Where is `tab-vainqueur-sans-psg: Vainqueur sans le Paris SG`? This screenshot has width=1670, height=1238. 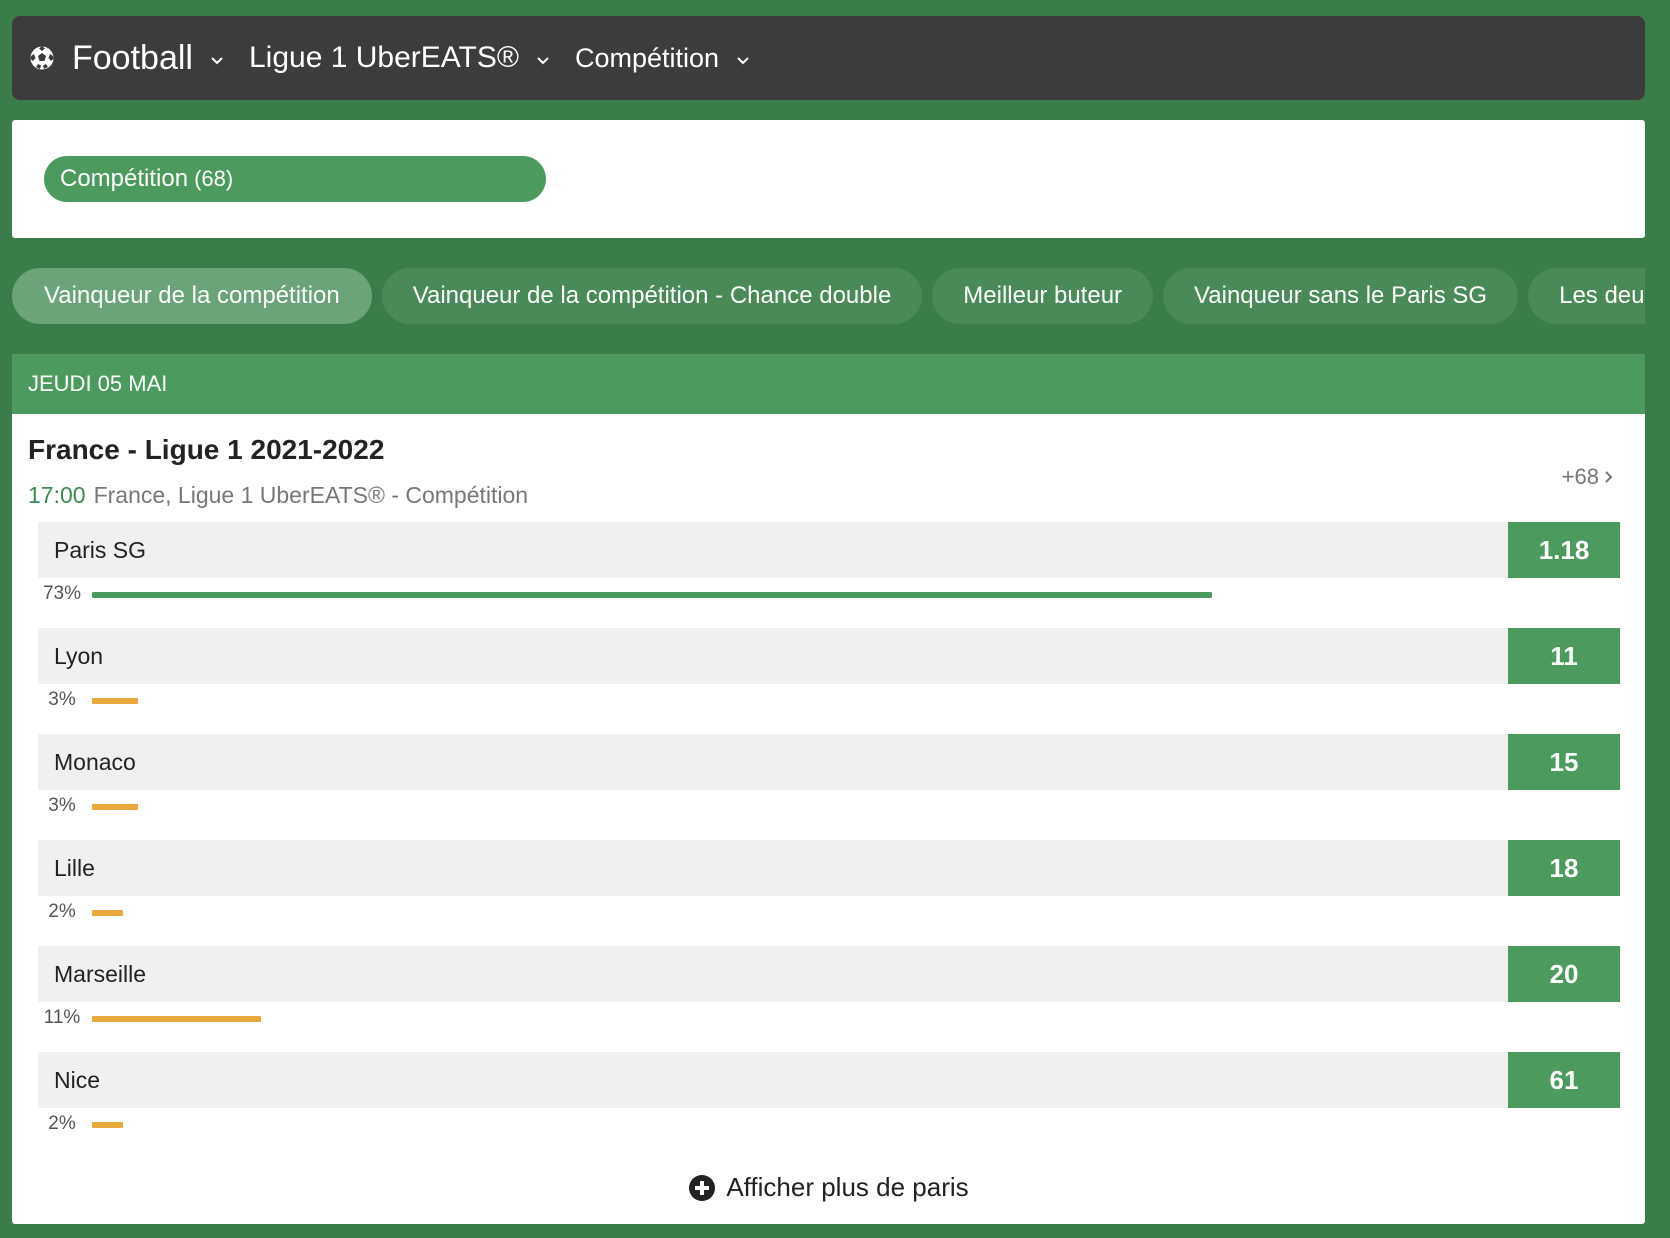
tab-vainqueur-sans-psg: Vainqueur sans le Paris SG is located at coordinates (1341, 296).